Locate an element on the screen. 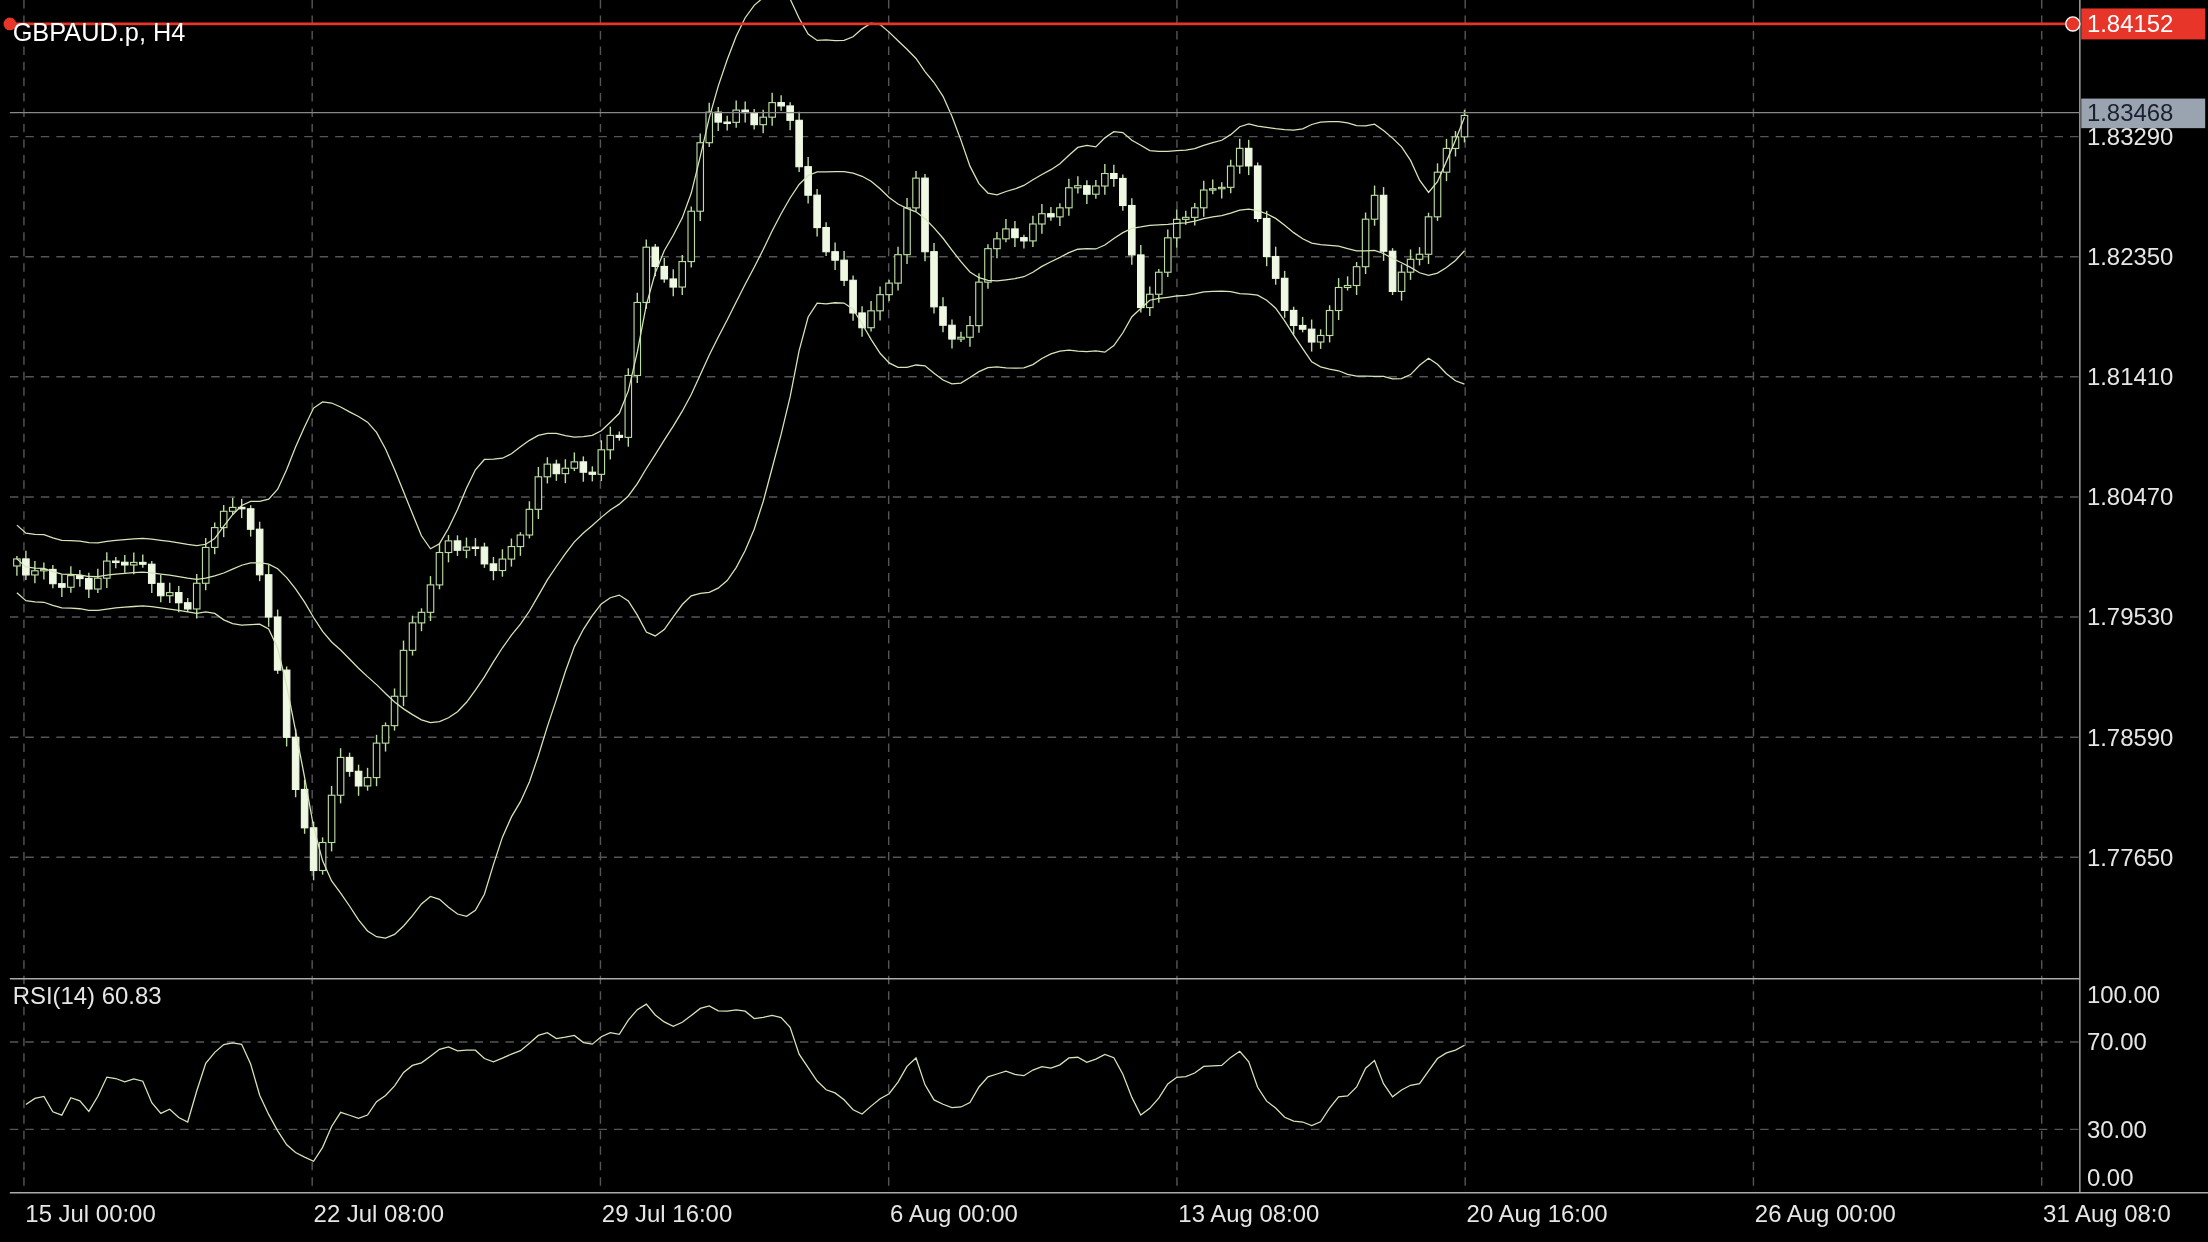  time-axis-label: 15 Jul 00:00 is located at coordinates (90, 1214).